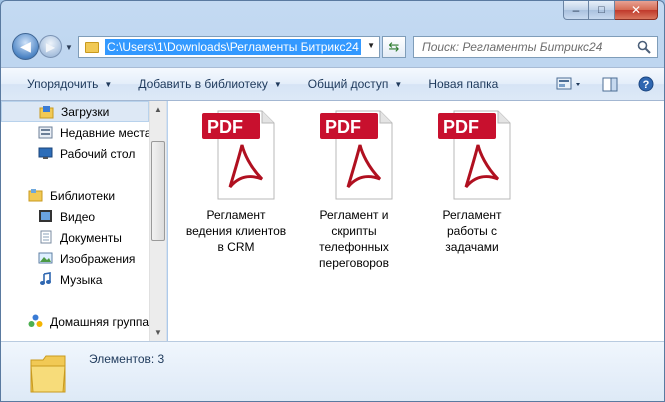  I want to click on back-button: ◀, so click(25, 46).